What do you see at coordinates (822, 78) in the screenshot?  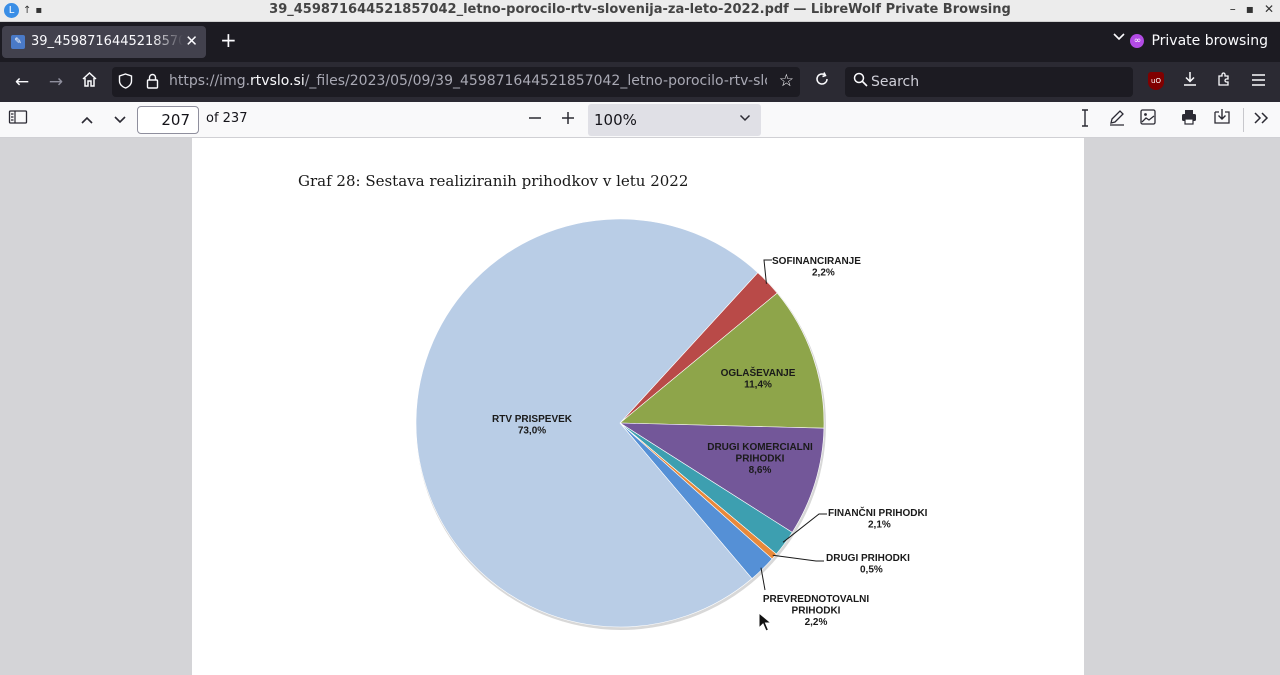 I see `reload-icon` at bounding box center [822, 78].